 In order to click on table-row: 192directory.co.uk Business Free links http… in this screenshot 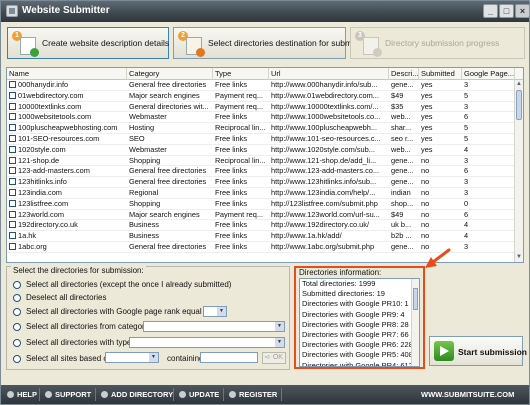, I will do `click(261, 226)`.